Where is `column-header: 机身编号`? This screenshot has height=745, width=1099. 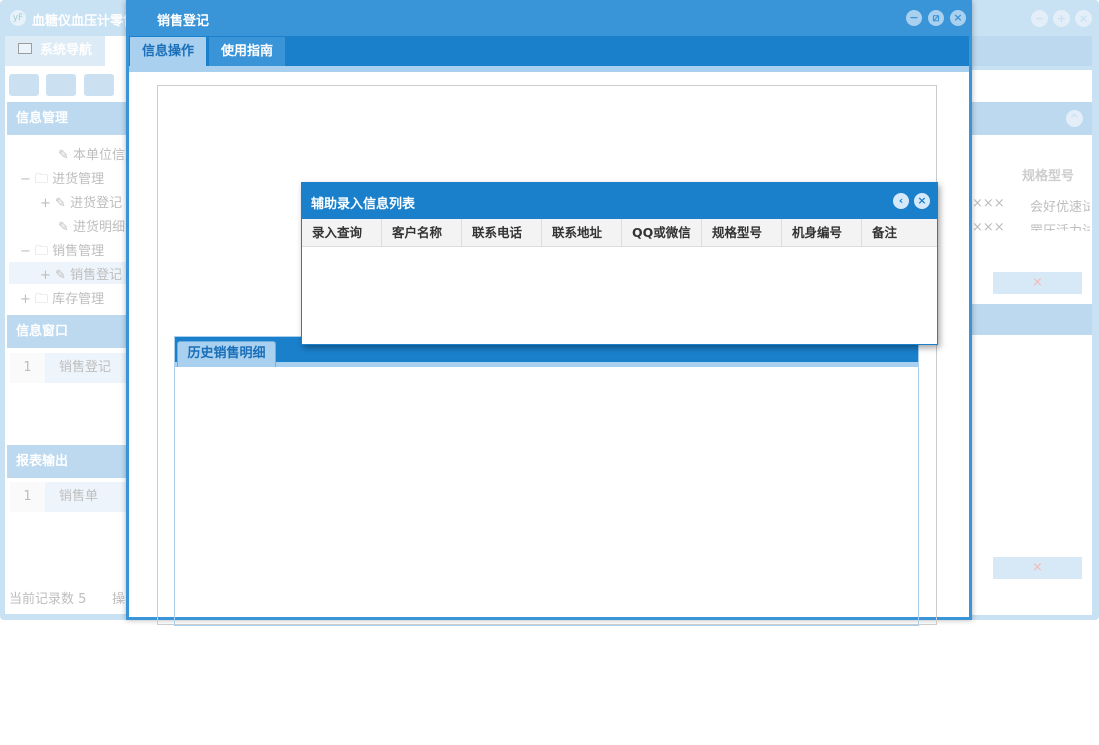
column-header: 机身编号 is located at coordinates (822, 232).